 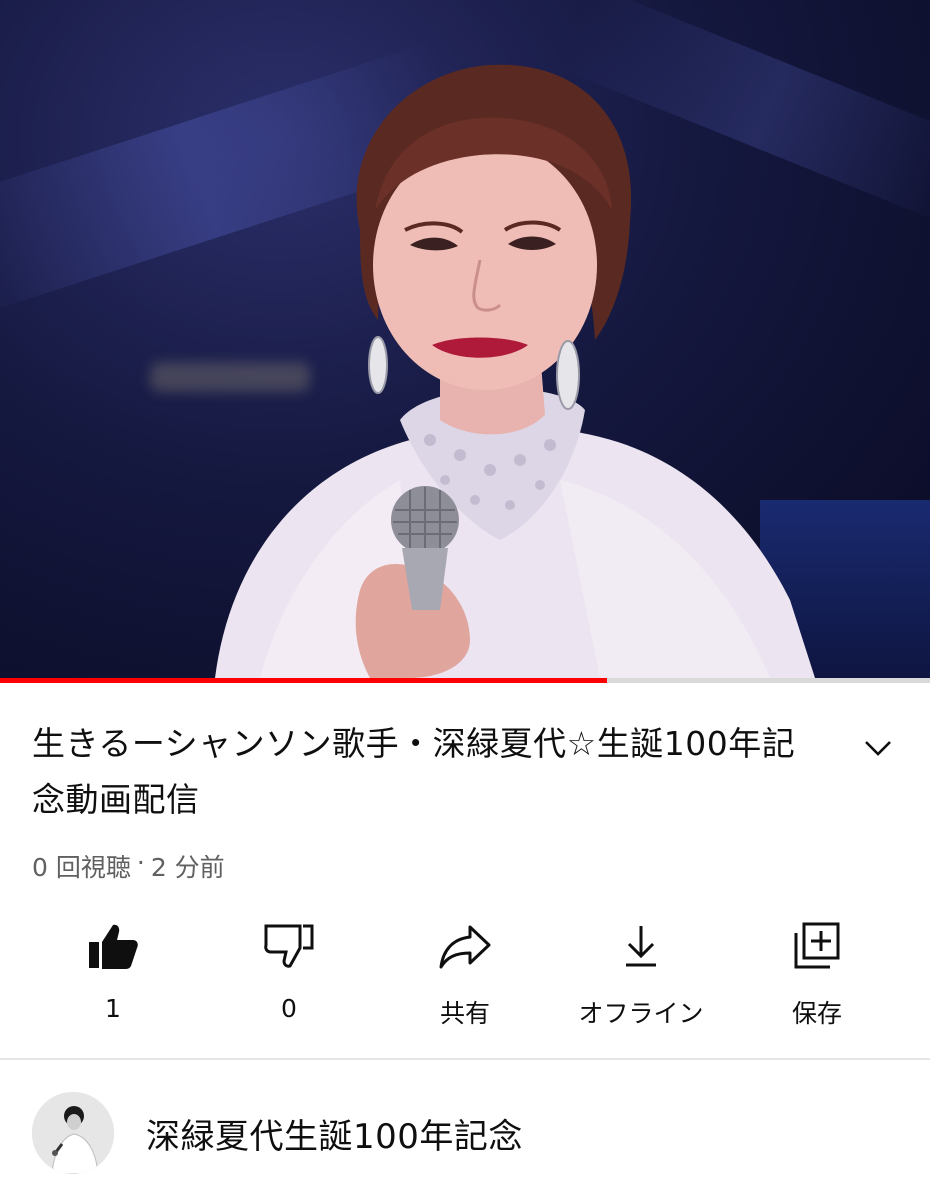 I want to click on download-icon, so click(x=641, y=946).